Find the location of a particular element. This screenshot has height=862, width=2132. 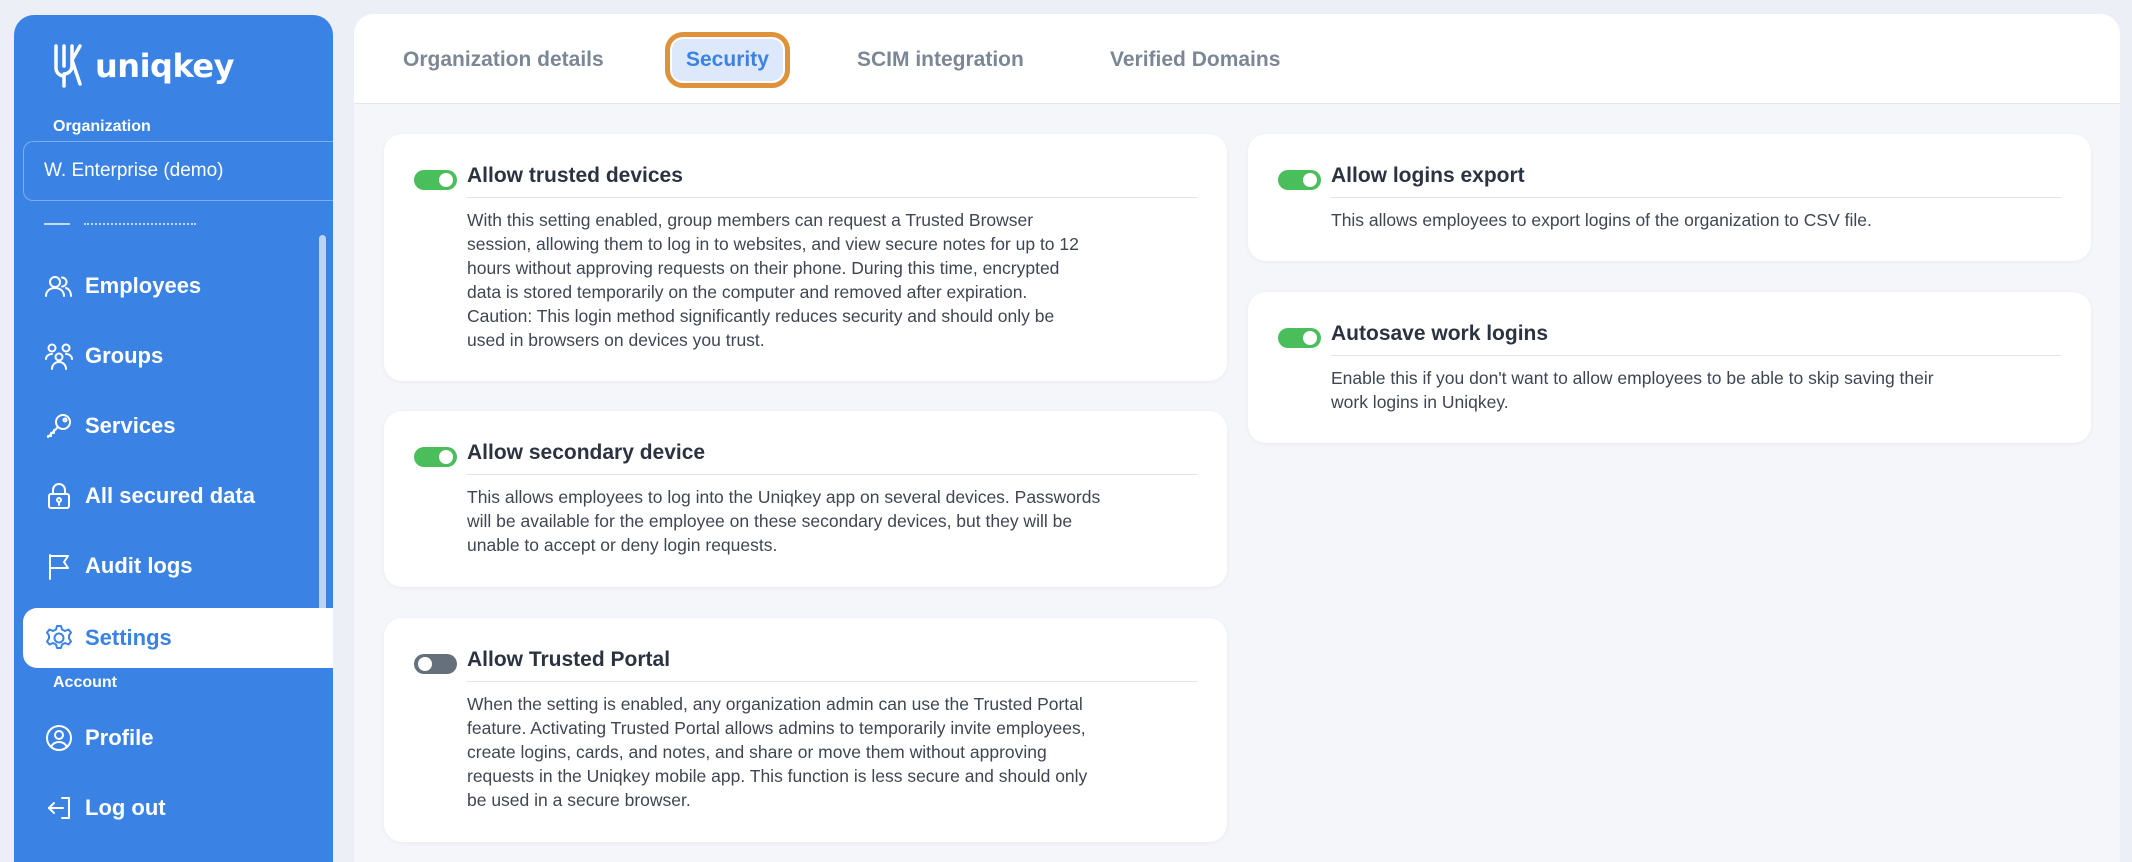

sidebar-item-label: Employees is located at coordinates (143, 285).